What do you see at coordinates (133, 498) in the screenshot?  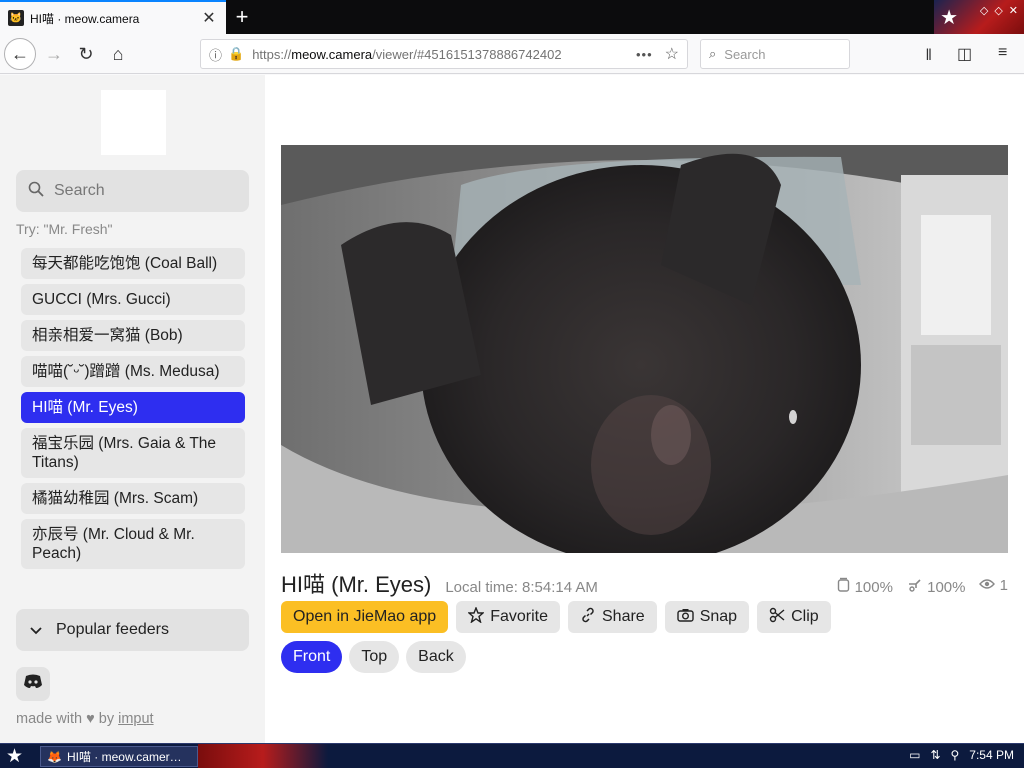 I see `camera-item-mrs-scam: 橘猫幼稚园 (Mrs. Scam)` at bounding box center [133, 498].